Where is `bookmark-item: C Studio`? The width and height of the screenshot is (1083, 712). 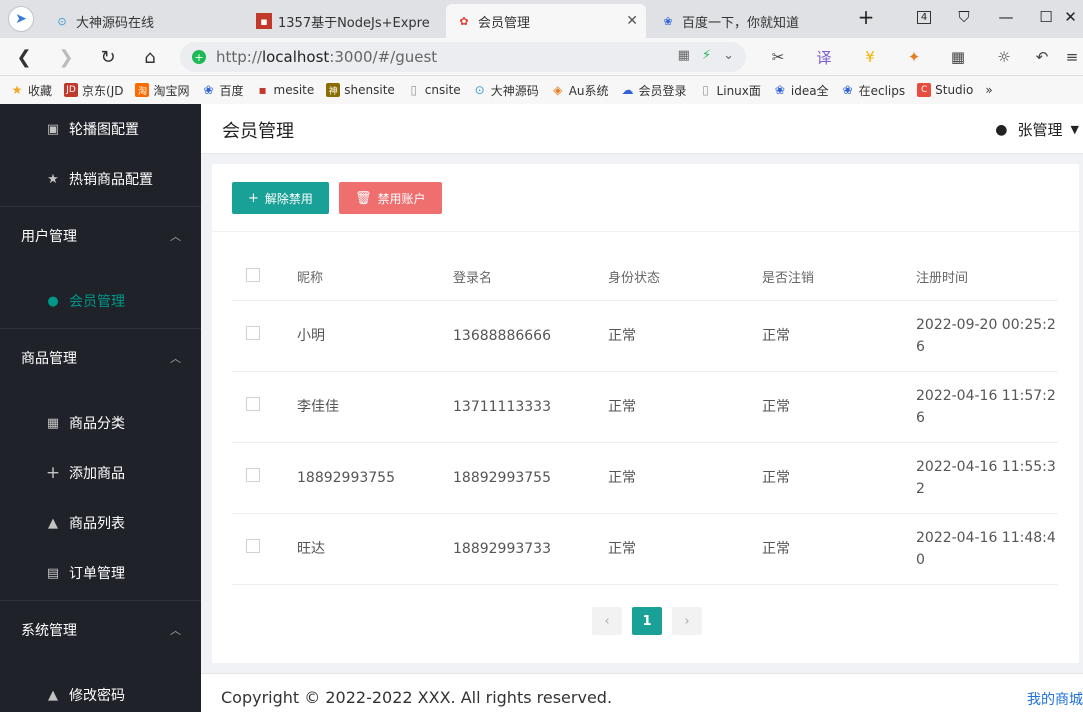
bookmark-item: C Studio is located at coordinates (945, 90).